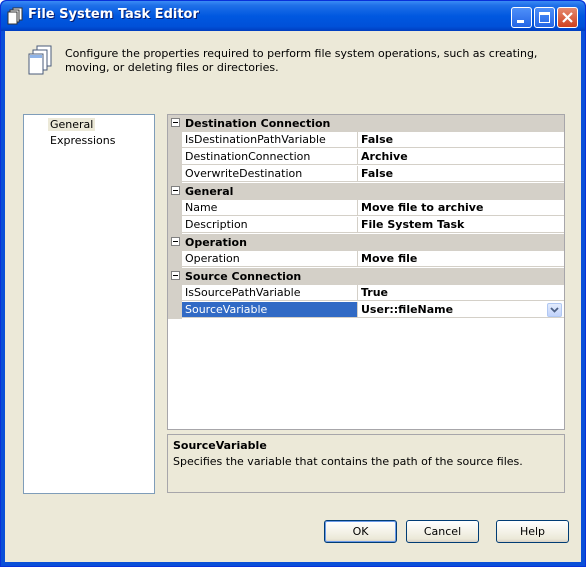 This screenshot has height=567, width=586. What do you see at coordinates (461, 310) in the screenshot?
I see `source-variable-dropdown: User::fileName` at bounding box center [461, 310].